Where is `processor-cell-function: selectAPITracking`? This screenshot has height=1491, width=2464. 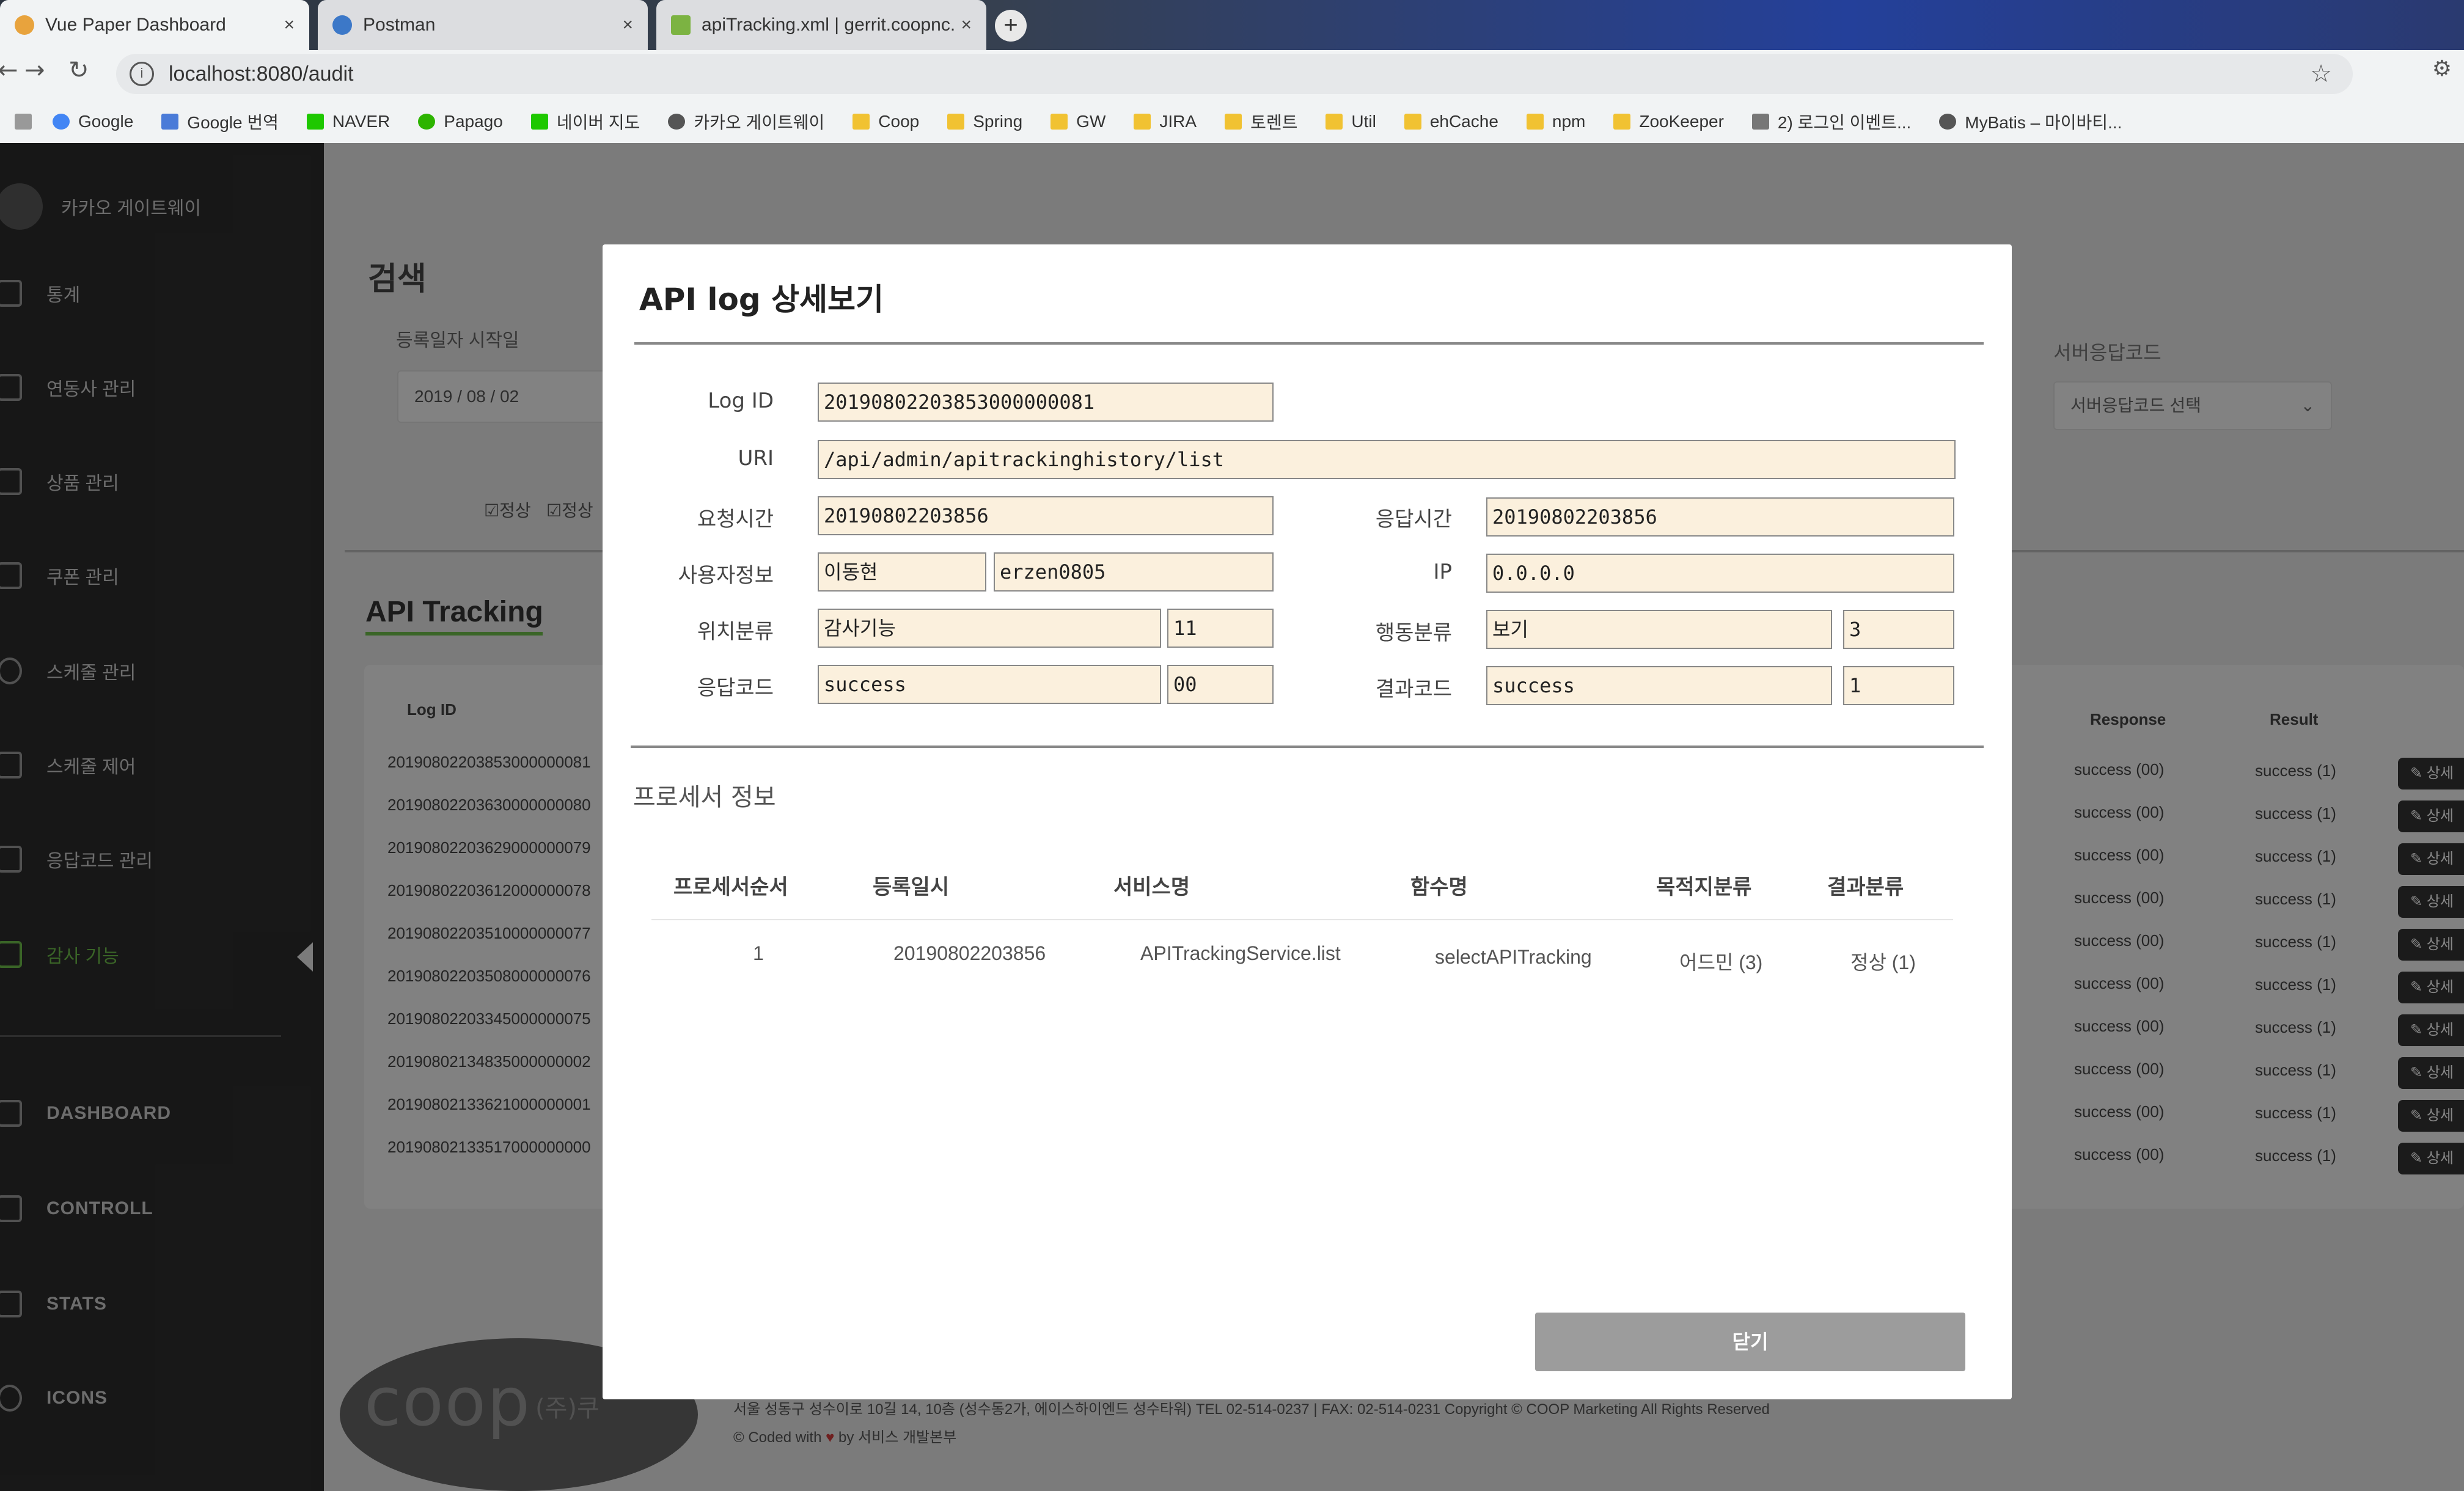 processor-cell-function: selectAPITracking is located at coordinates (1514, 957).